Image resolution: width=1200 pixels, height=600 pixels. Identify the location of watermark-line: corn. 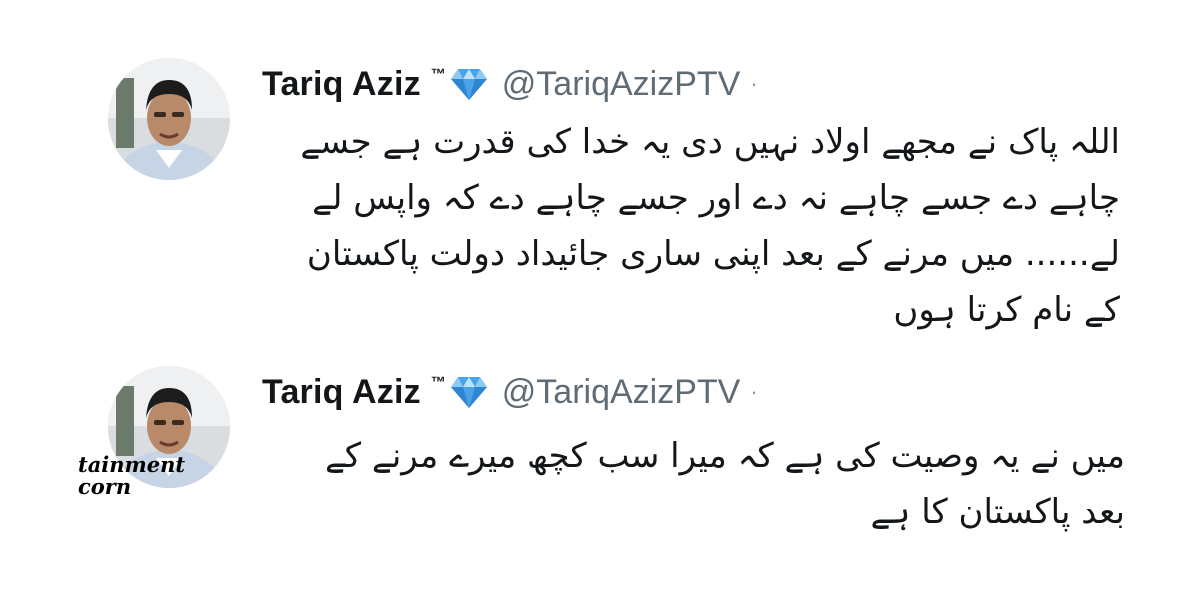
(105, 486).